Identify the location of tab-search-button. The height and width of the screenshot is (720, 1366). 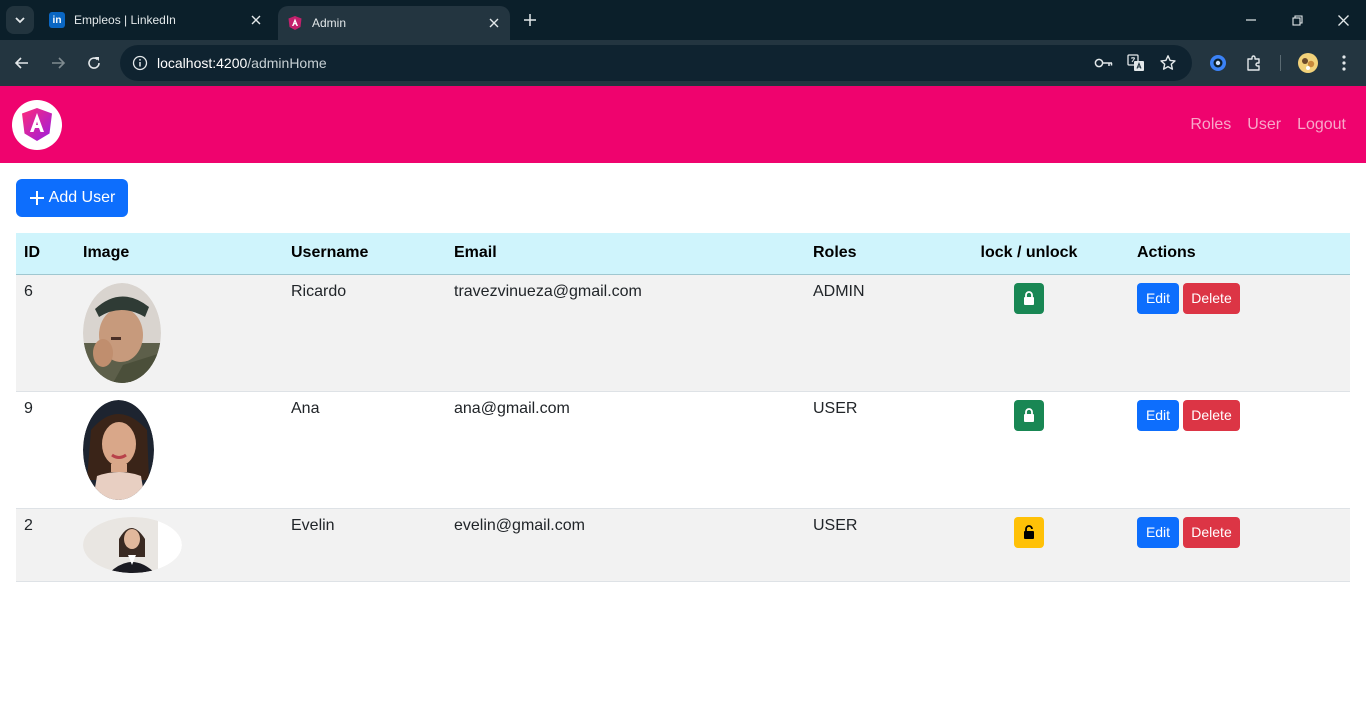
(20, 20).